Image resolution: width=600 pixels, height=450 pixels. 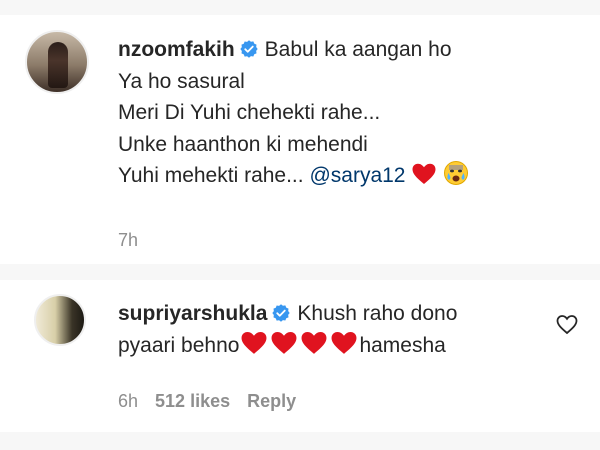 I want to click on comment-line-1: supriyarshukla Khush raho dono, so click(x=338, y=314).